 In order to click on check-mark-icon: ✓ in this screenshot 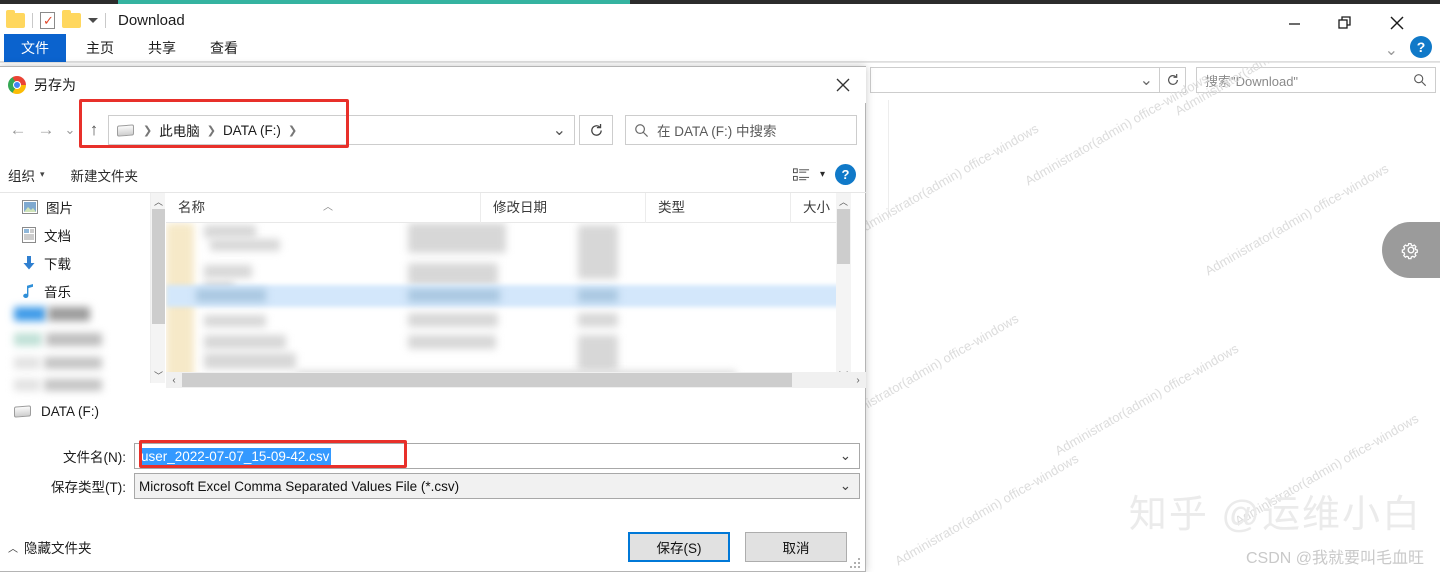, I will do `click(48, 20)`.